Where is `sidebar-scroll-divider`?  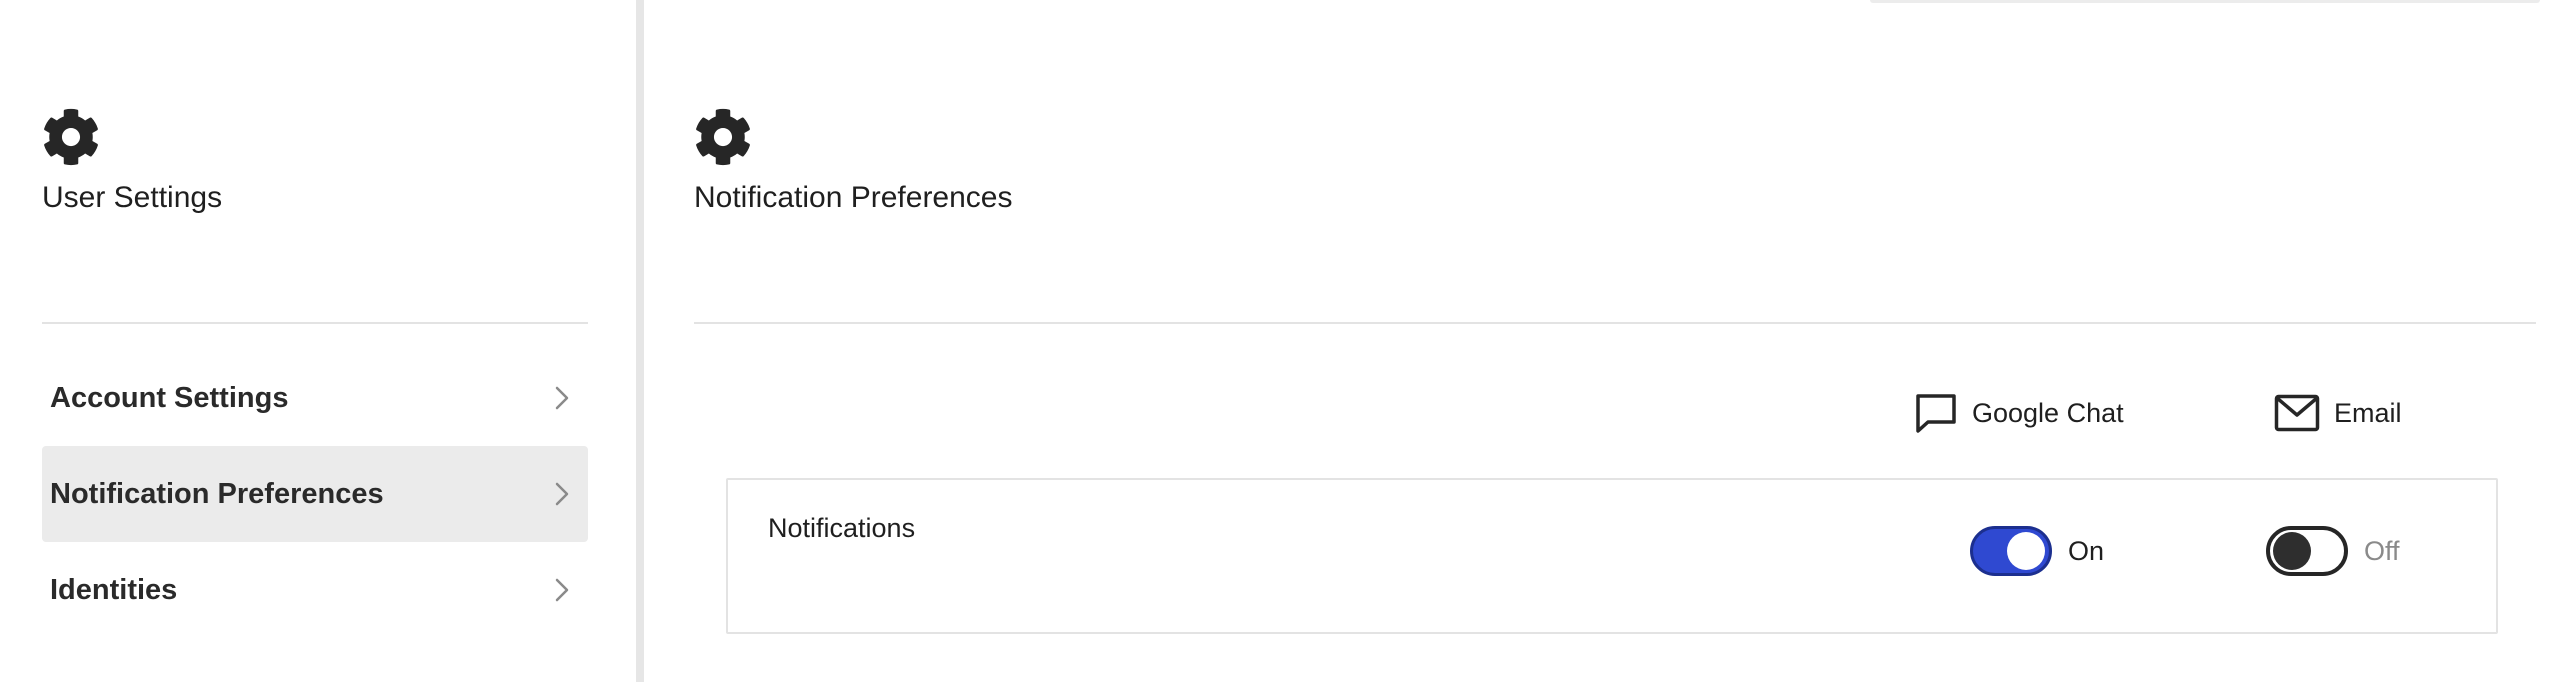 sidebar-scroll-divider is located at coordinates (640, 341).